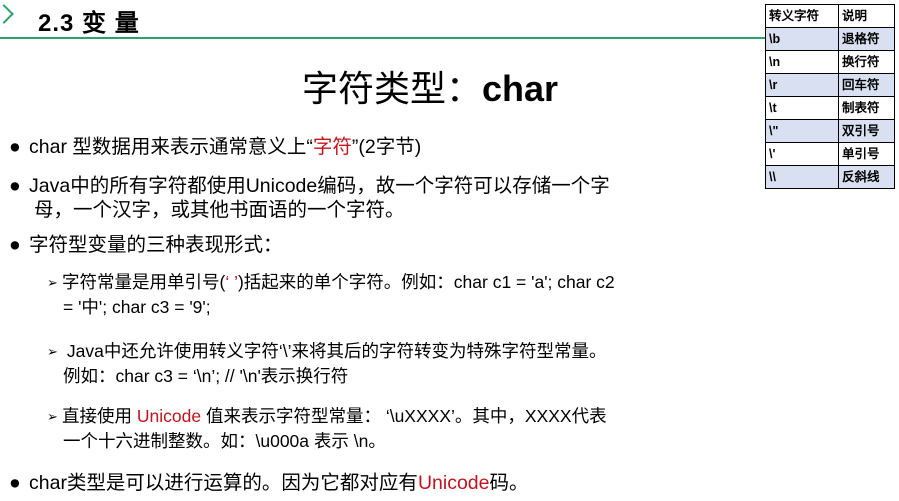 This screenshot has height=501, width=899. What do you see at coordinates (866, 131) in the screenshot?
I see `table-cell: 双引号` at bounding box center [866, 131].